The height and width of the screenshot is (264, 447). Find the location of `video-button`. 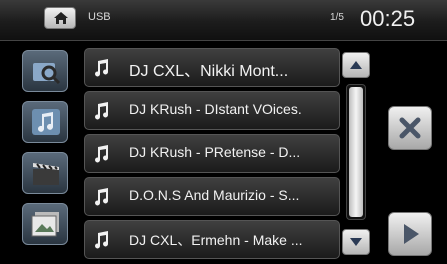

video-button is located at coordinates (45, 173).